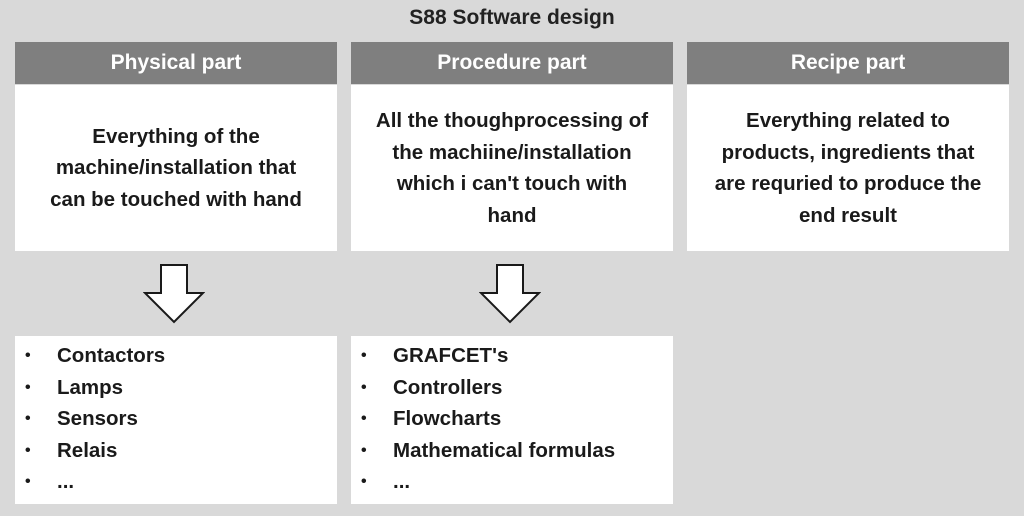 The width and height of the screenshot is (1024, 516). What do you see at coordinates (848, 183) in the screenshot?
I see `recipe-desc-line: are requried to produce the` at bounding box center [848, 183].